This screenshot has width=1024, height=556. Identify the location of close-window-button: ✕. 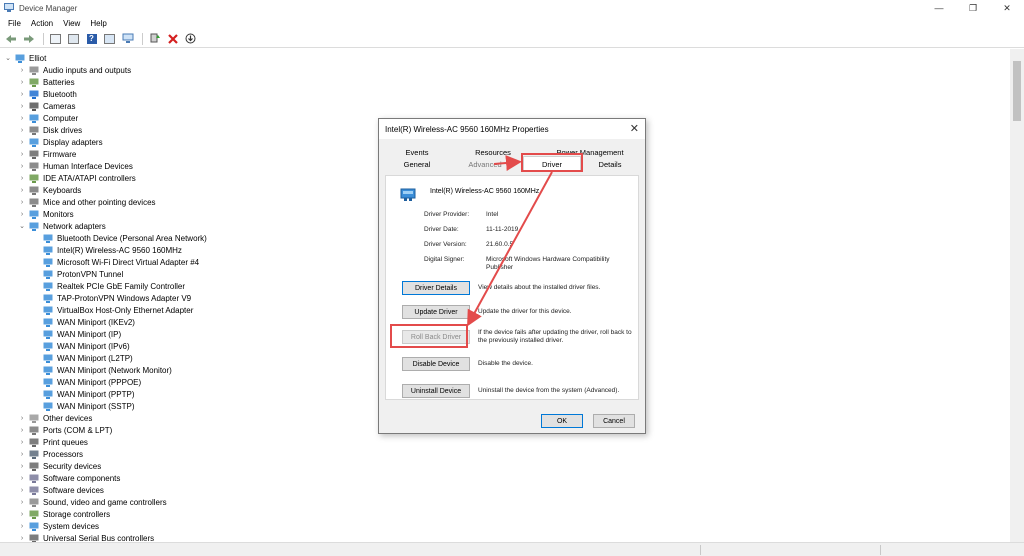
(1007, 8).